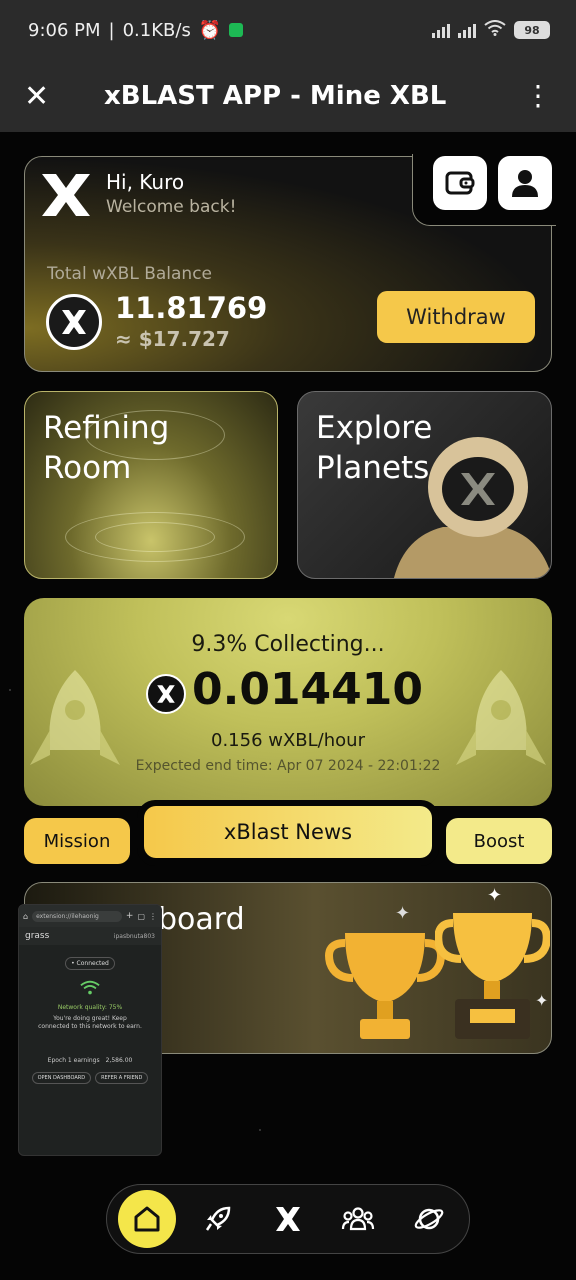 The height and width of the screenshot is (1280, 576). What do you see at coordinates (77, 916) in the screenshot?
I see `overlay-url: extension://ilehaonig` at bounding box center [77, 916].